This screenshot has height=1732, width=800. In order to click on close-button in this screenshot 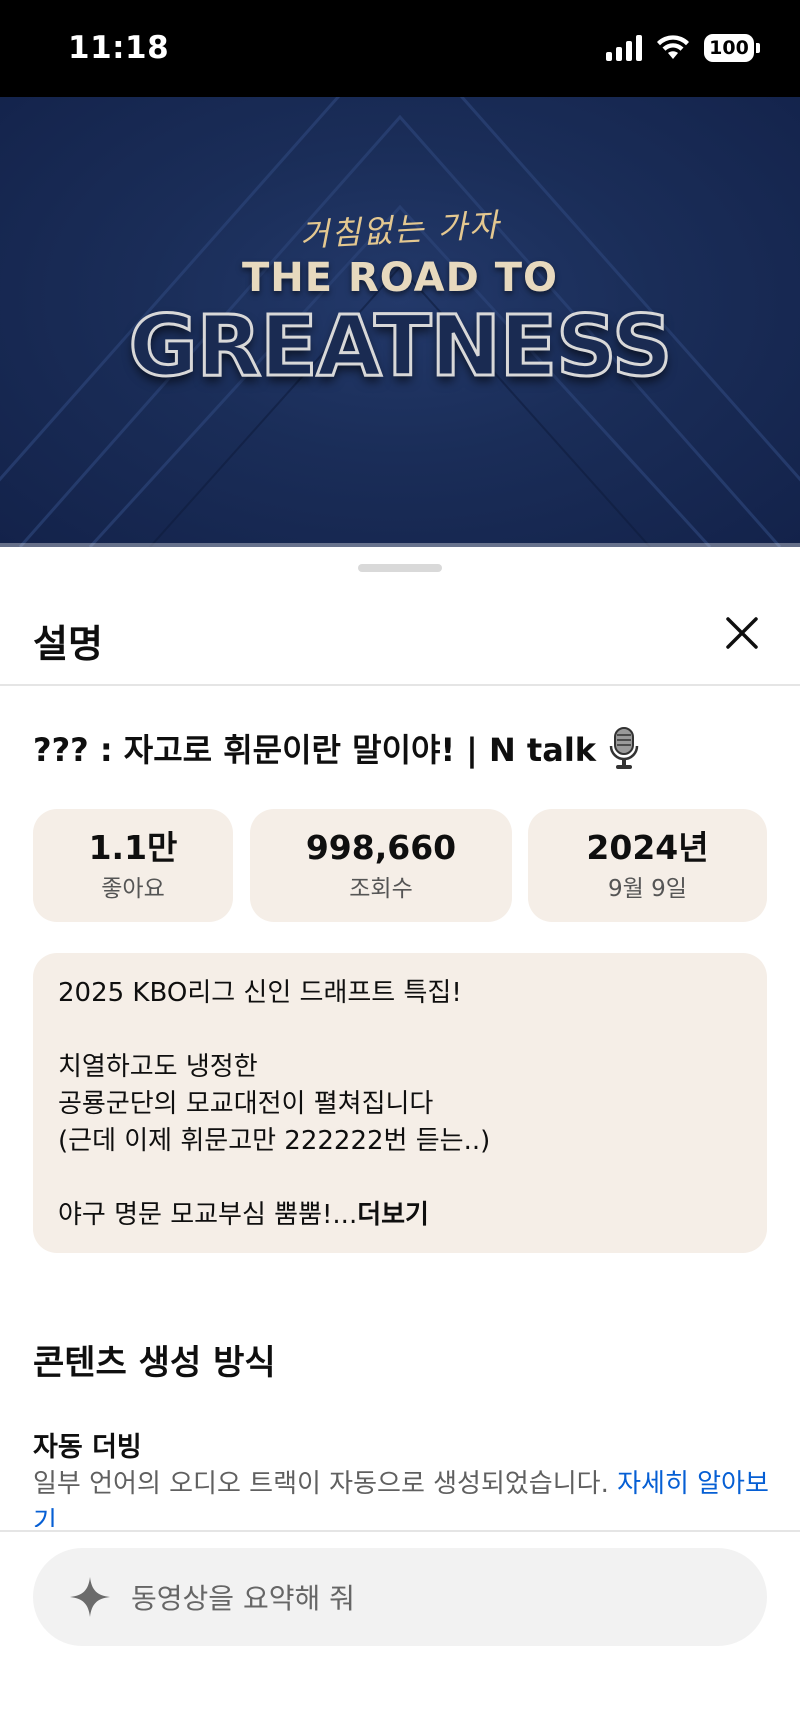, I will do `click(742, 633)`.